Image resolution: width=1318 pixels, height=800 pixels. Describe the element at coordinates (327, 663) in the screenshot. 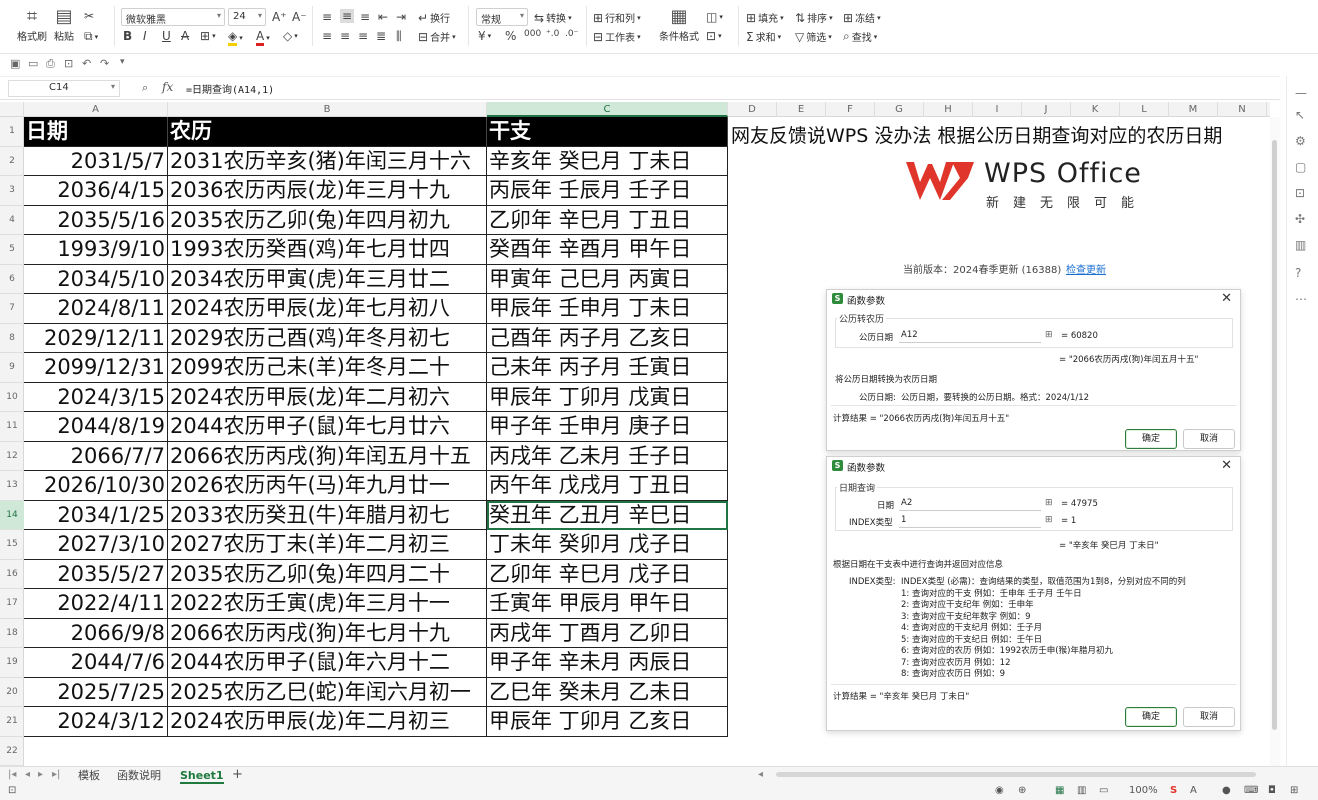

I see `lunar-cell: 2044农历甲子(鼠)年六月十二` at that location.